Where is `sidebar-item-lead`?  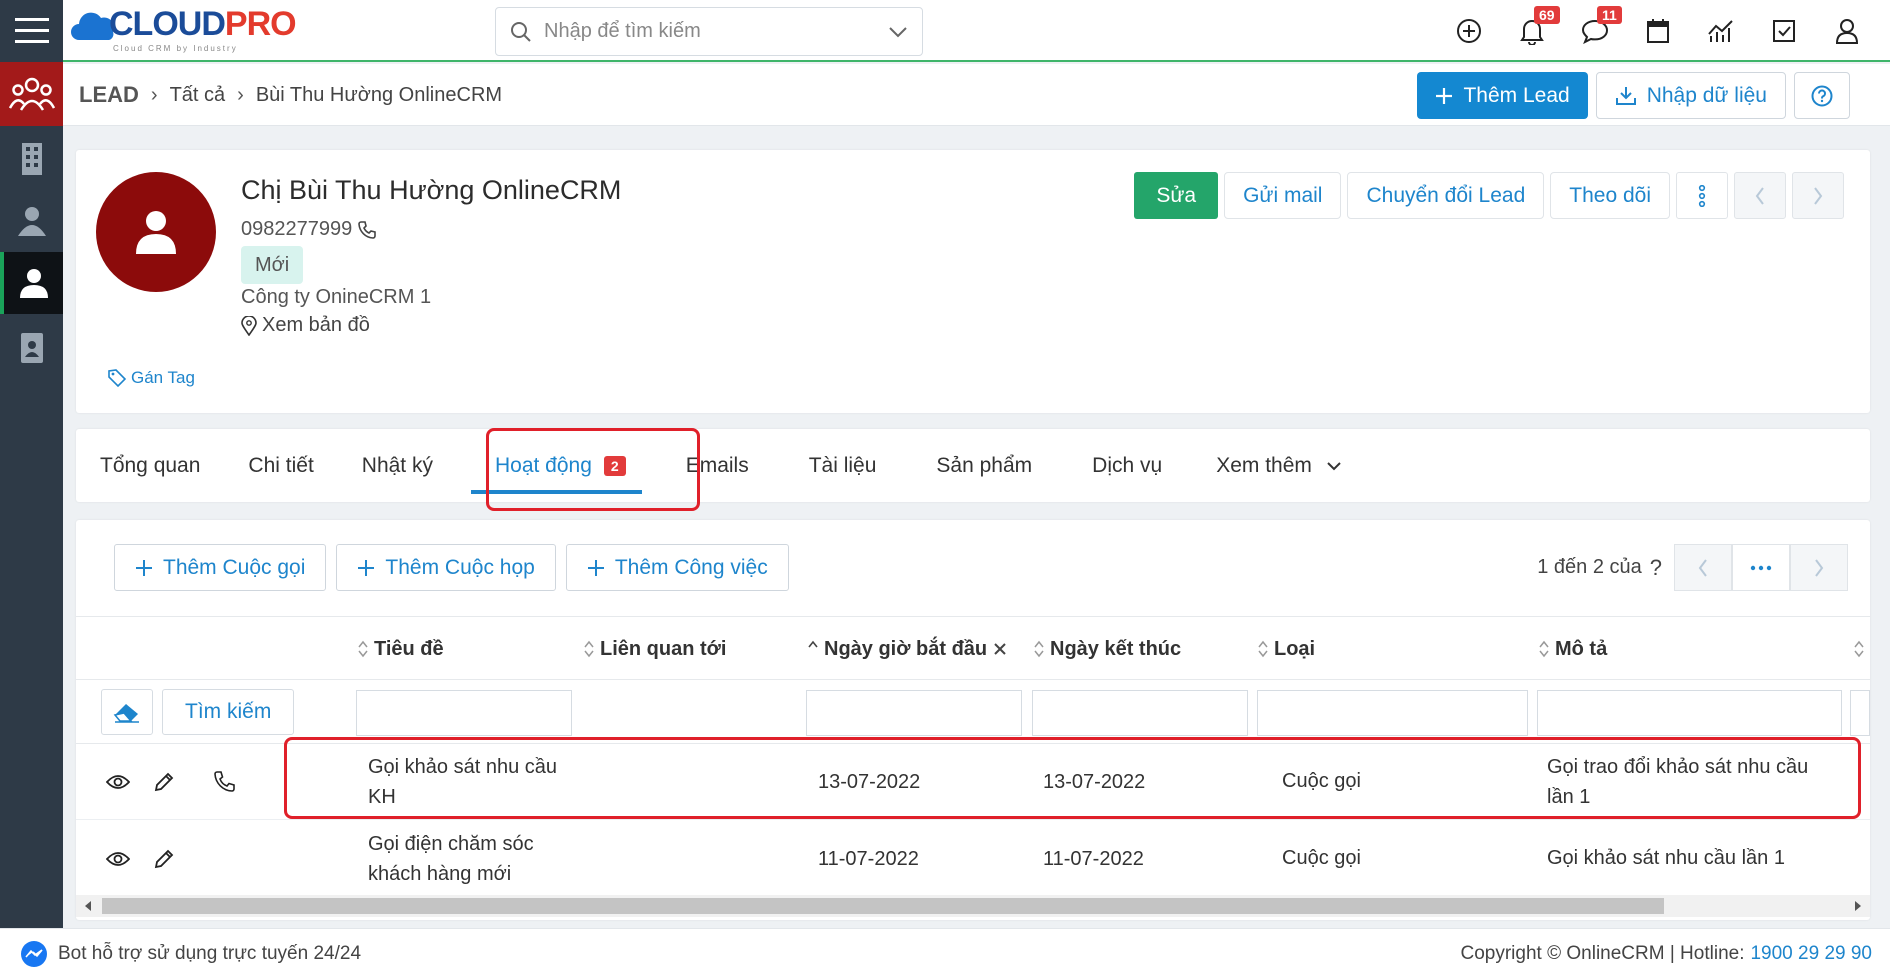
sidebar-item-lead is located at coordinates (31, 94).